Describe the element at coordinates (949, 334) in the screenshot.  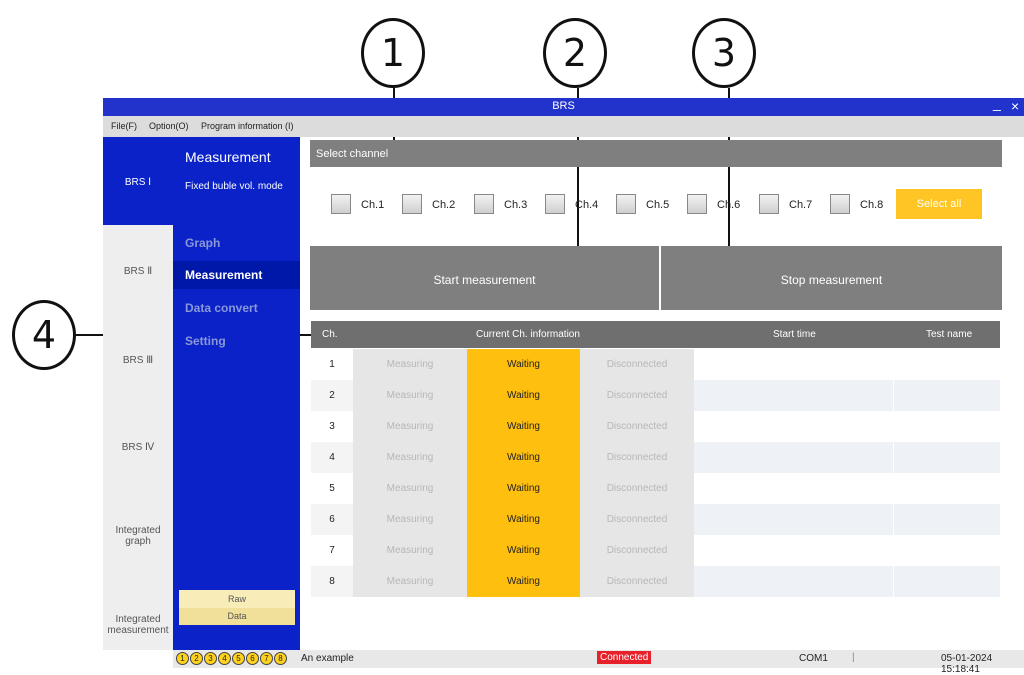
I see `header-test-name: Test name` at that location.